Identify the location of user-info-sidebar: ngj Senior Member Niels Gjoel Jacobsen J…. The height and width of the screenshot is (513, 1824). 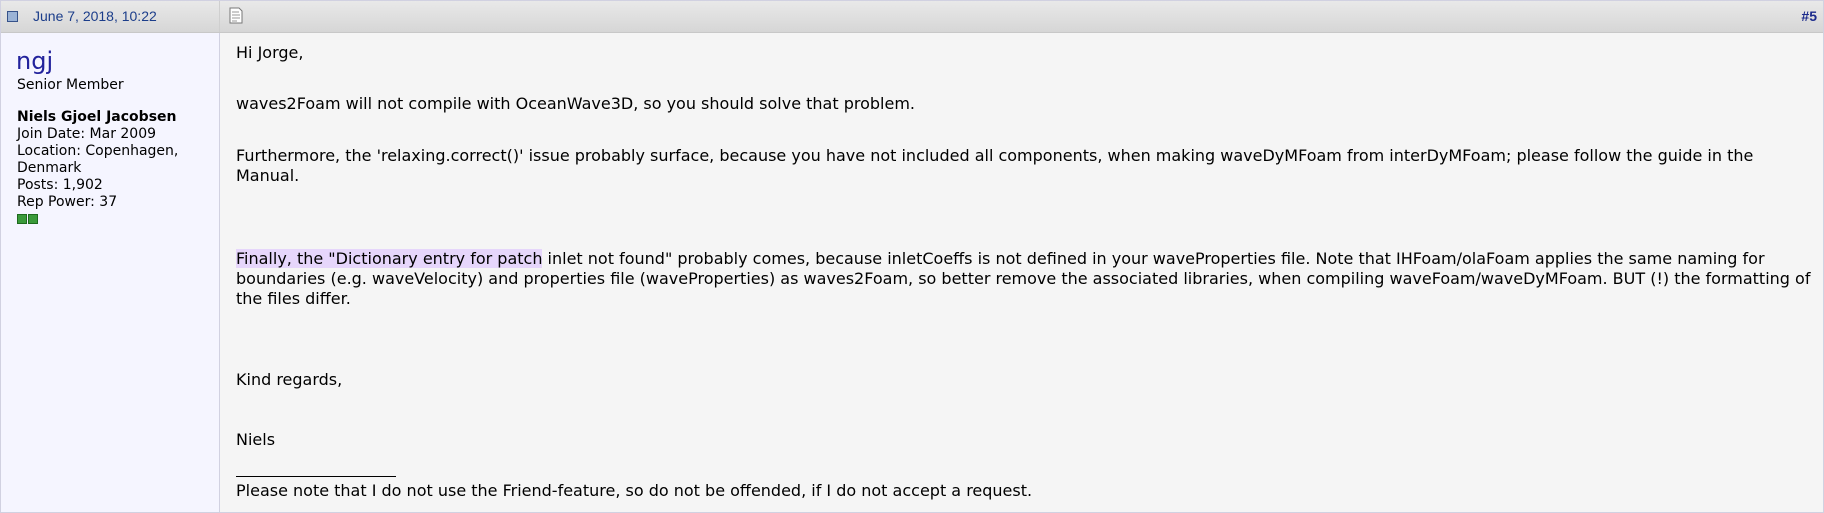
(110, 272).